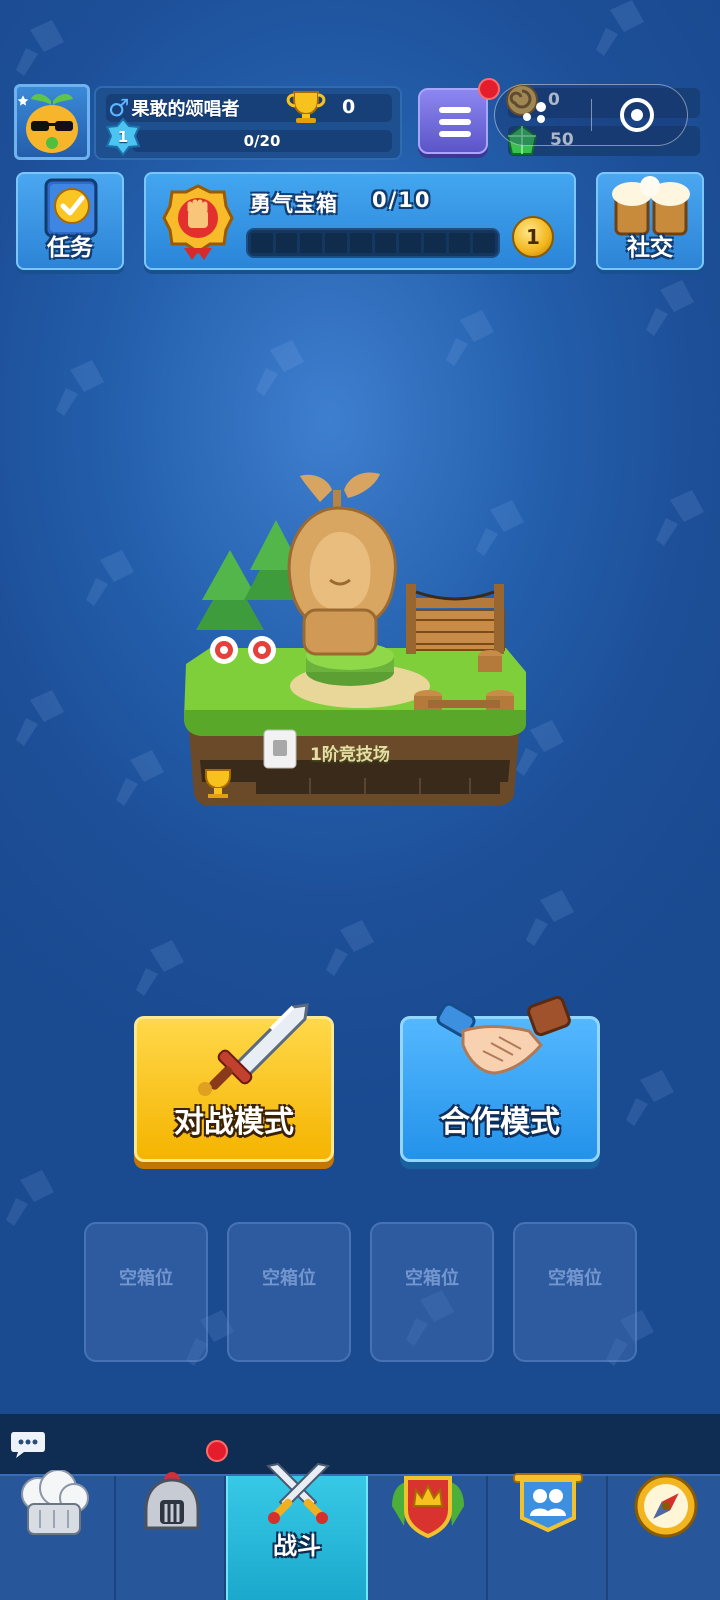 Image resolution: width=720 pixels, height=1600 pixels. What do you see at coordinates (306, 107) in the screenshot?
I see `trophy-icon` at bounding box center [306, 107].